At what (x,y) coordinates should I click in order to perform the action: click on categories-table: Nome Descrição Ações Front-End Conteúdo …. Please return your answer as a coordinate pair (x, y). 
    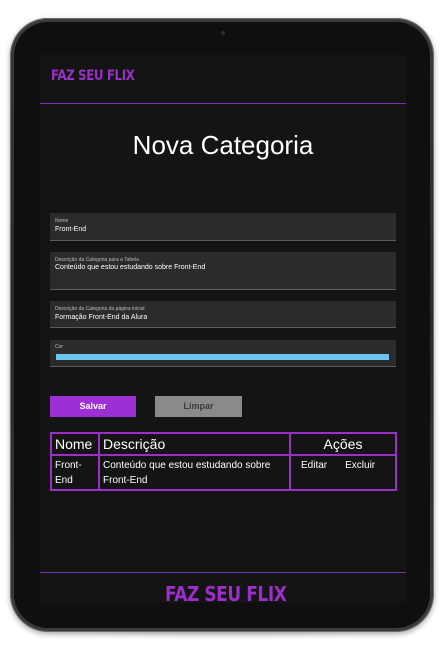
    Looking at the image, I should click on (223, 461).